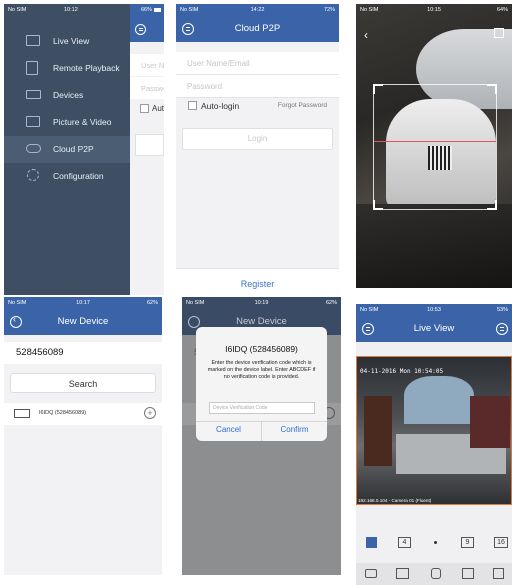  What do you see at coordinates (257, 139) in the screenshot?
I see `login-button: Login` at bounding box center [257, 139].